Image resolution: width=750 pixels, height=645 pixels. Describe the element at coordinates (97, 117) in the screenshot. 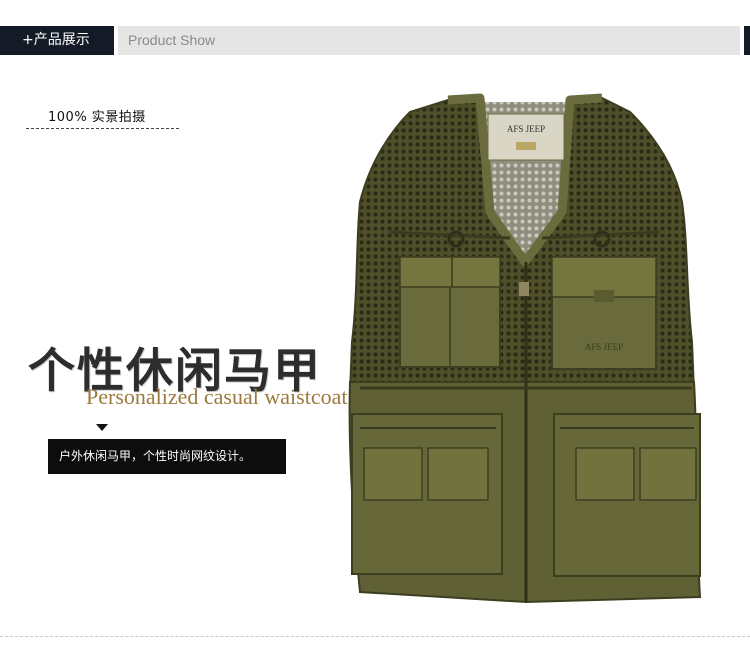

I see `real-photo-tag: 100% 实景拍摄` at that location.